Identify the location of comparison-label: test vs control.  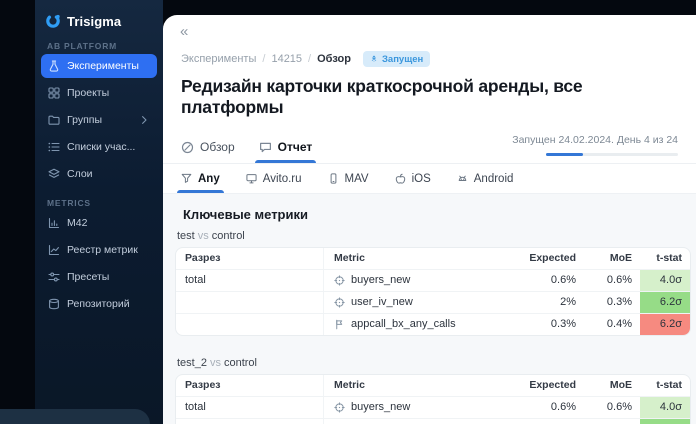
(436, 236).